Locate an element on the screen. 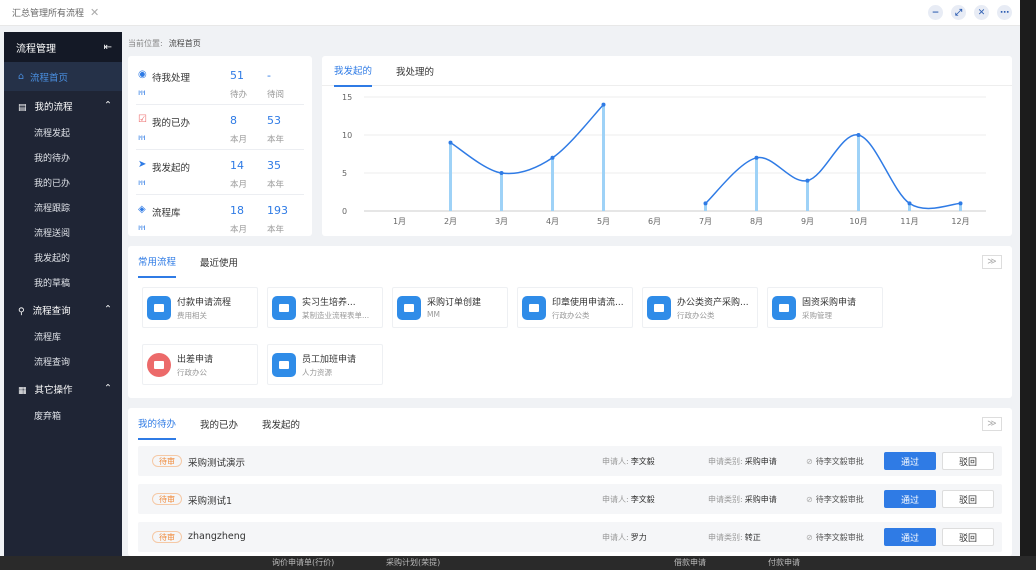  breadcrumb-current: 流程首页 is located at coordinates (185, 43).